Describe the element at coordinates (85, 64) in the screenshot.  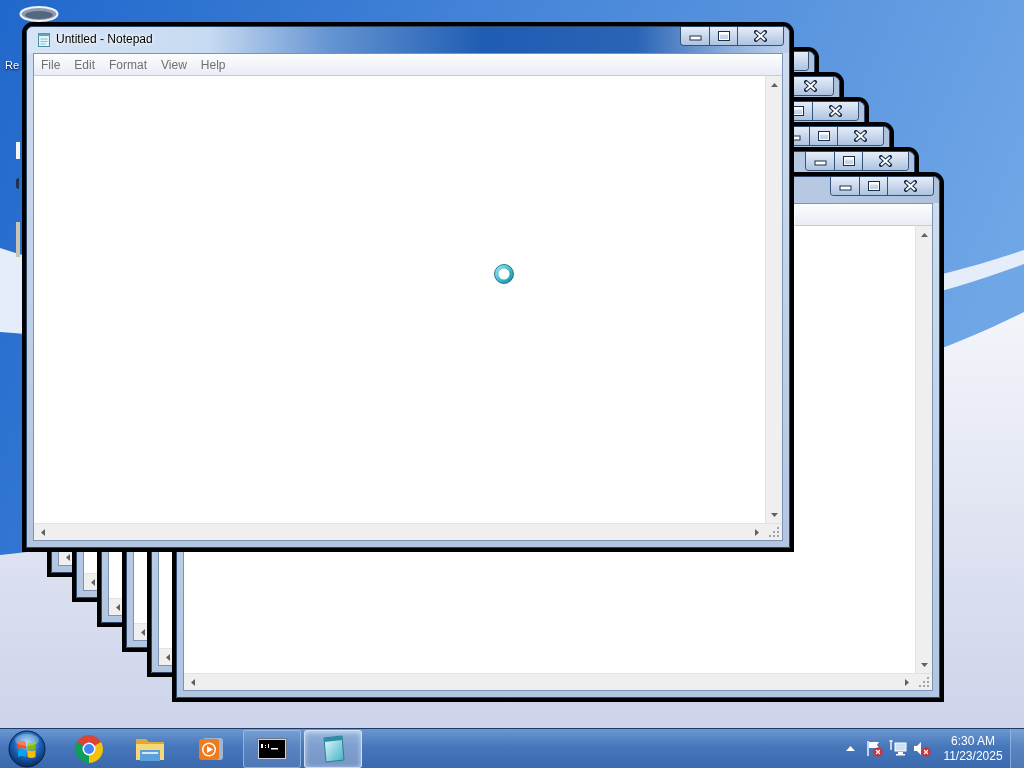
I see `menu-item: Edit` at that location.